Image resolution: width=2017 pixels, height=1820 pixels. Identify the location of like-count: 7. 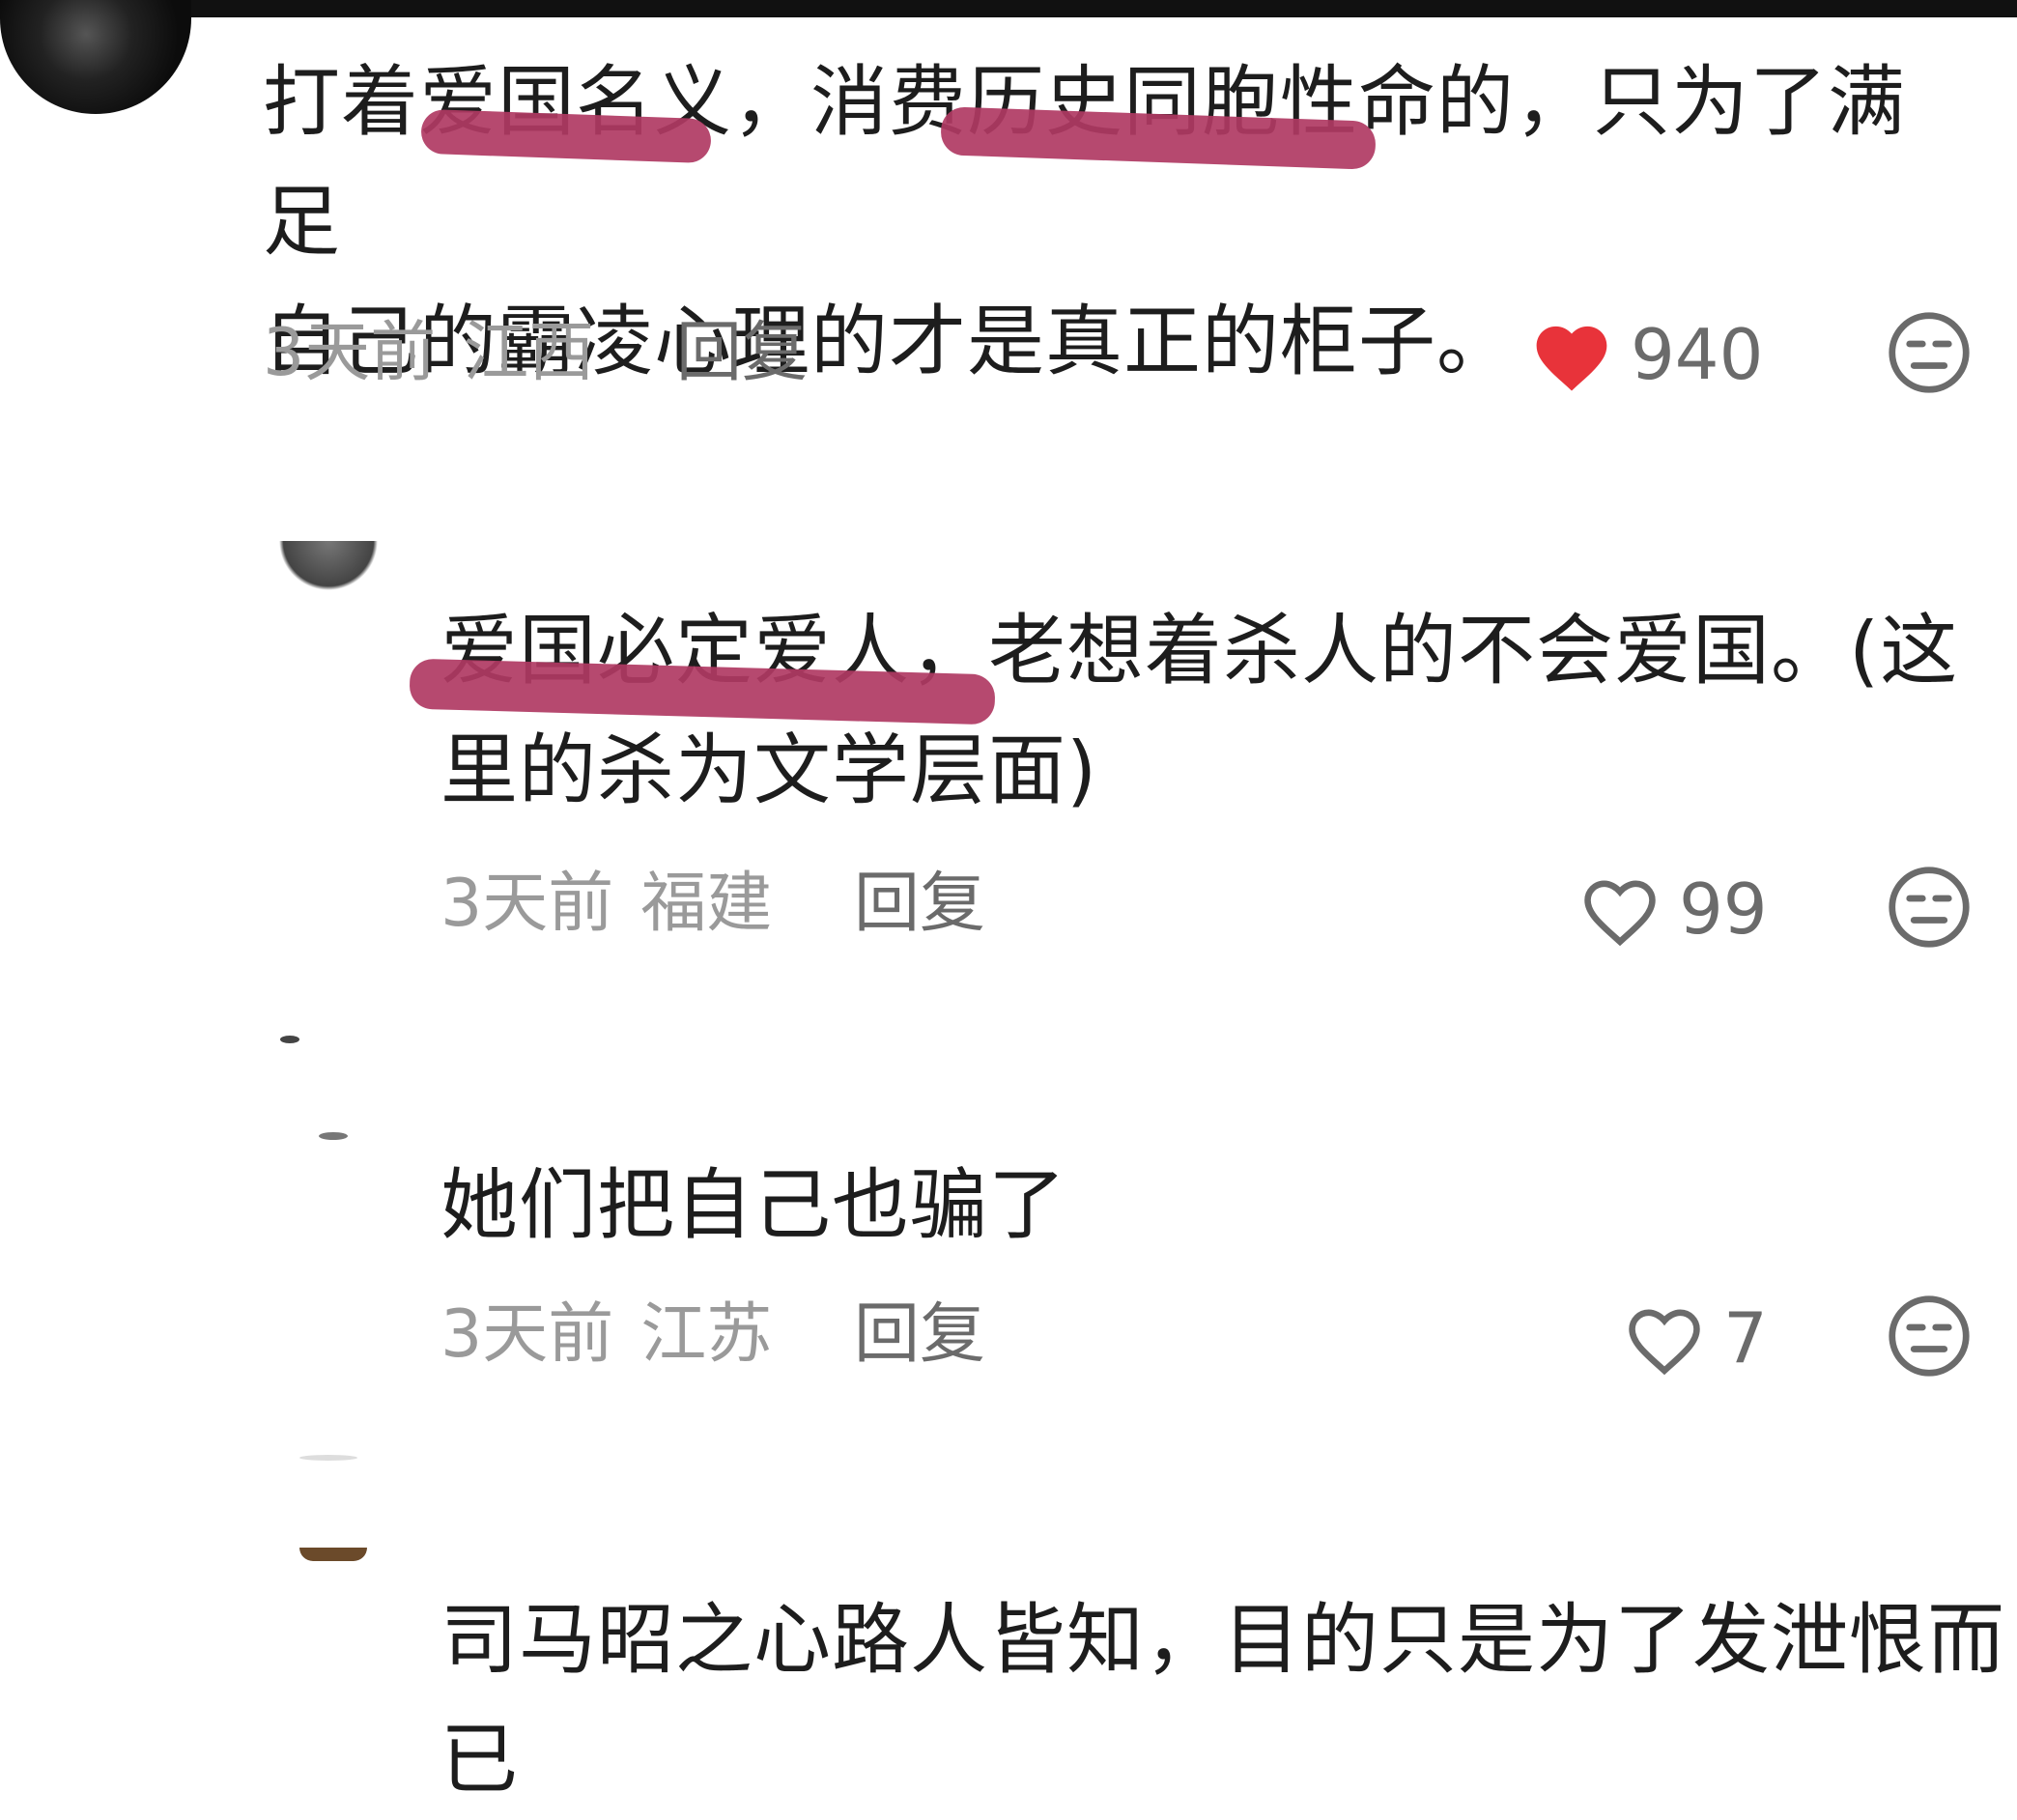
(1745, 1338).